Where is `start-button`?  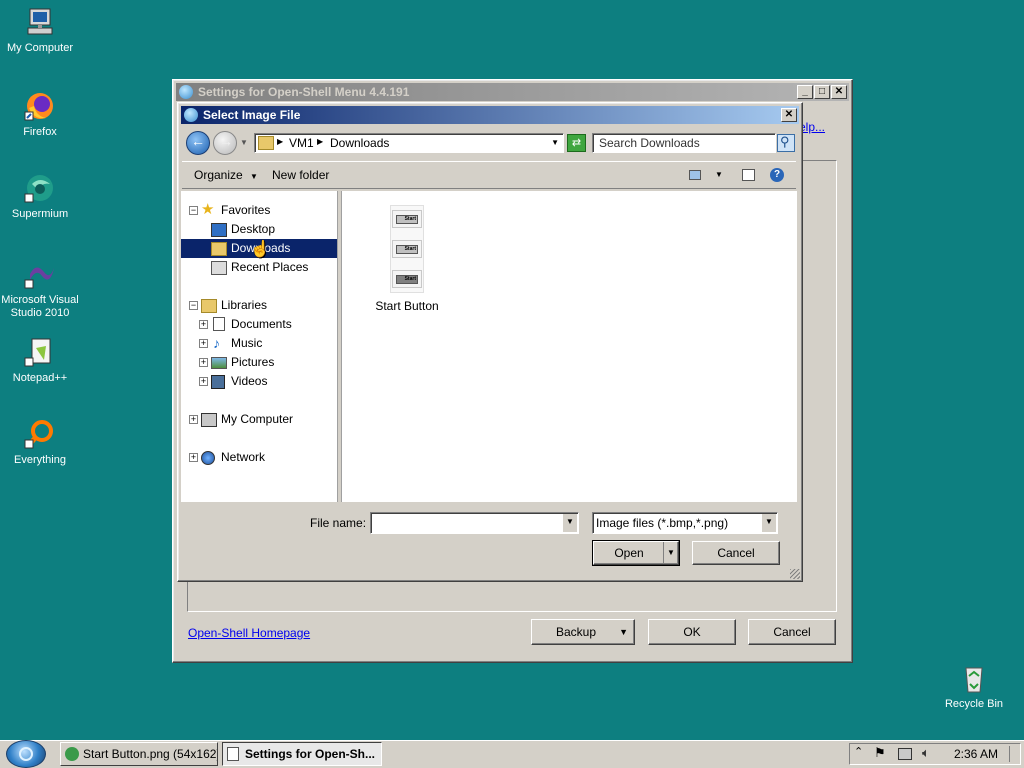 start-button is located at coordinates (26, 754).